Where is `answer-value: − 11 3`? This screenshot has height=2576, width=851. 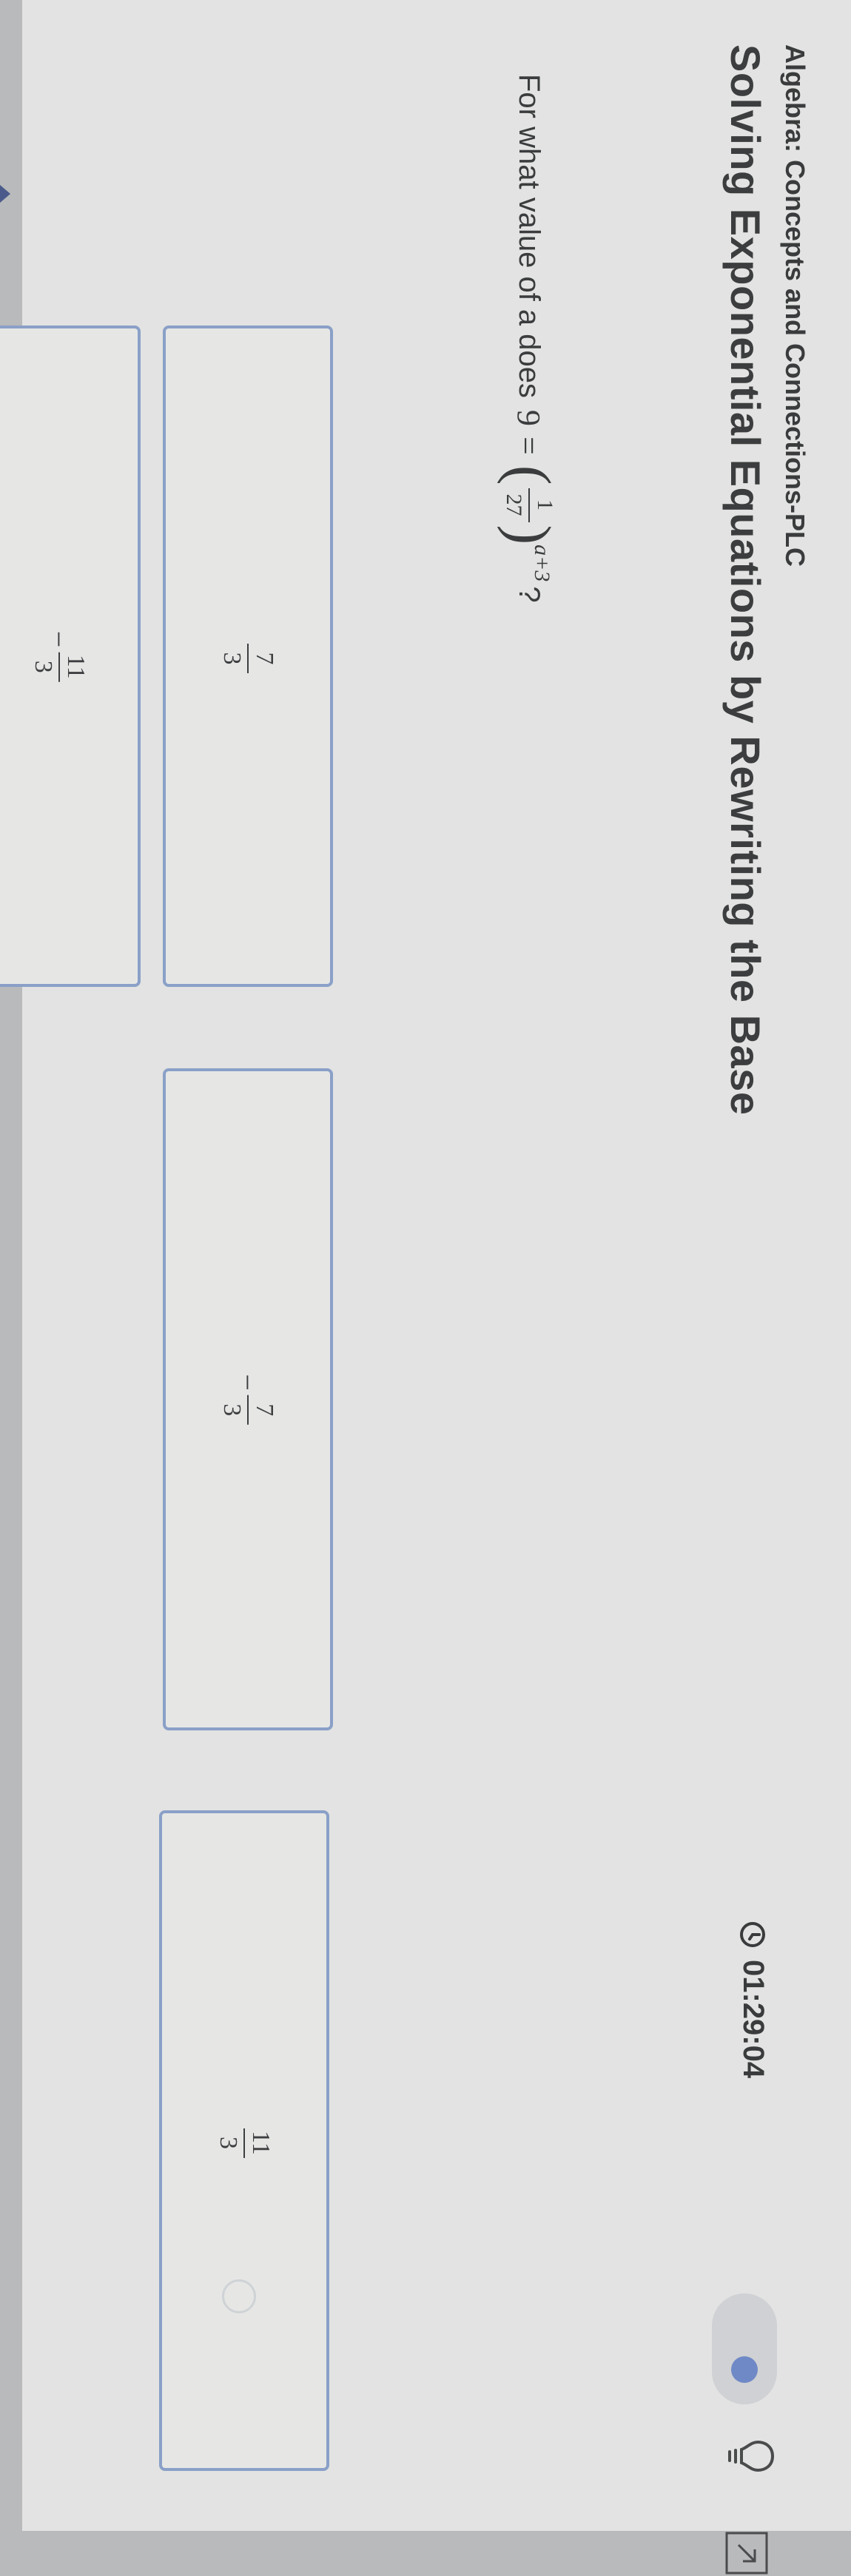
answer-value: − 11 3 is located at coordinates (59, 656).